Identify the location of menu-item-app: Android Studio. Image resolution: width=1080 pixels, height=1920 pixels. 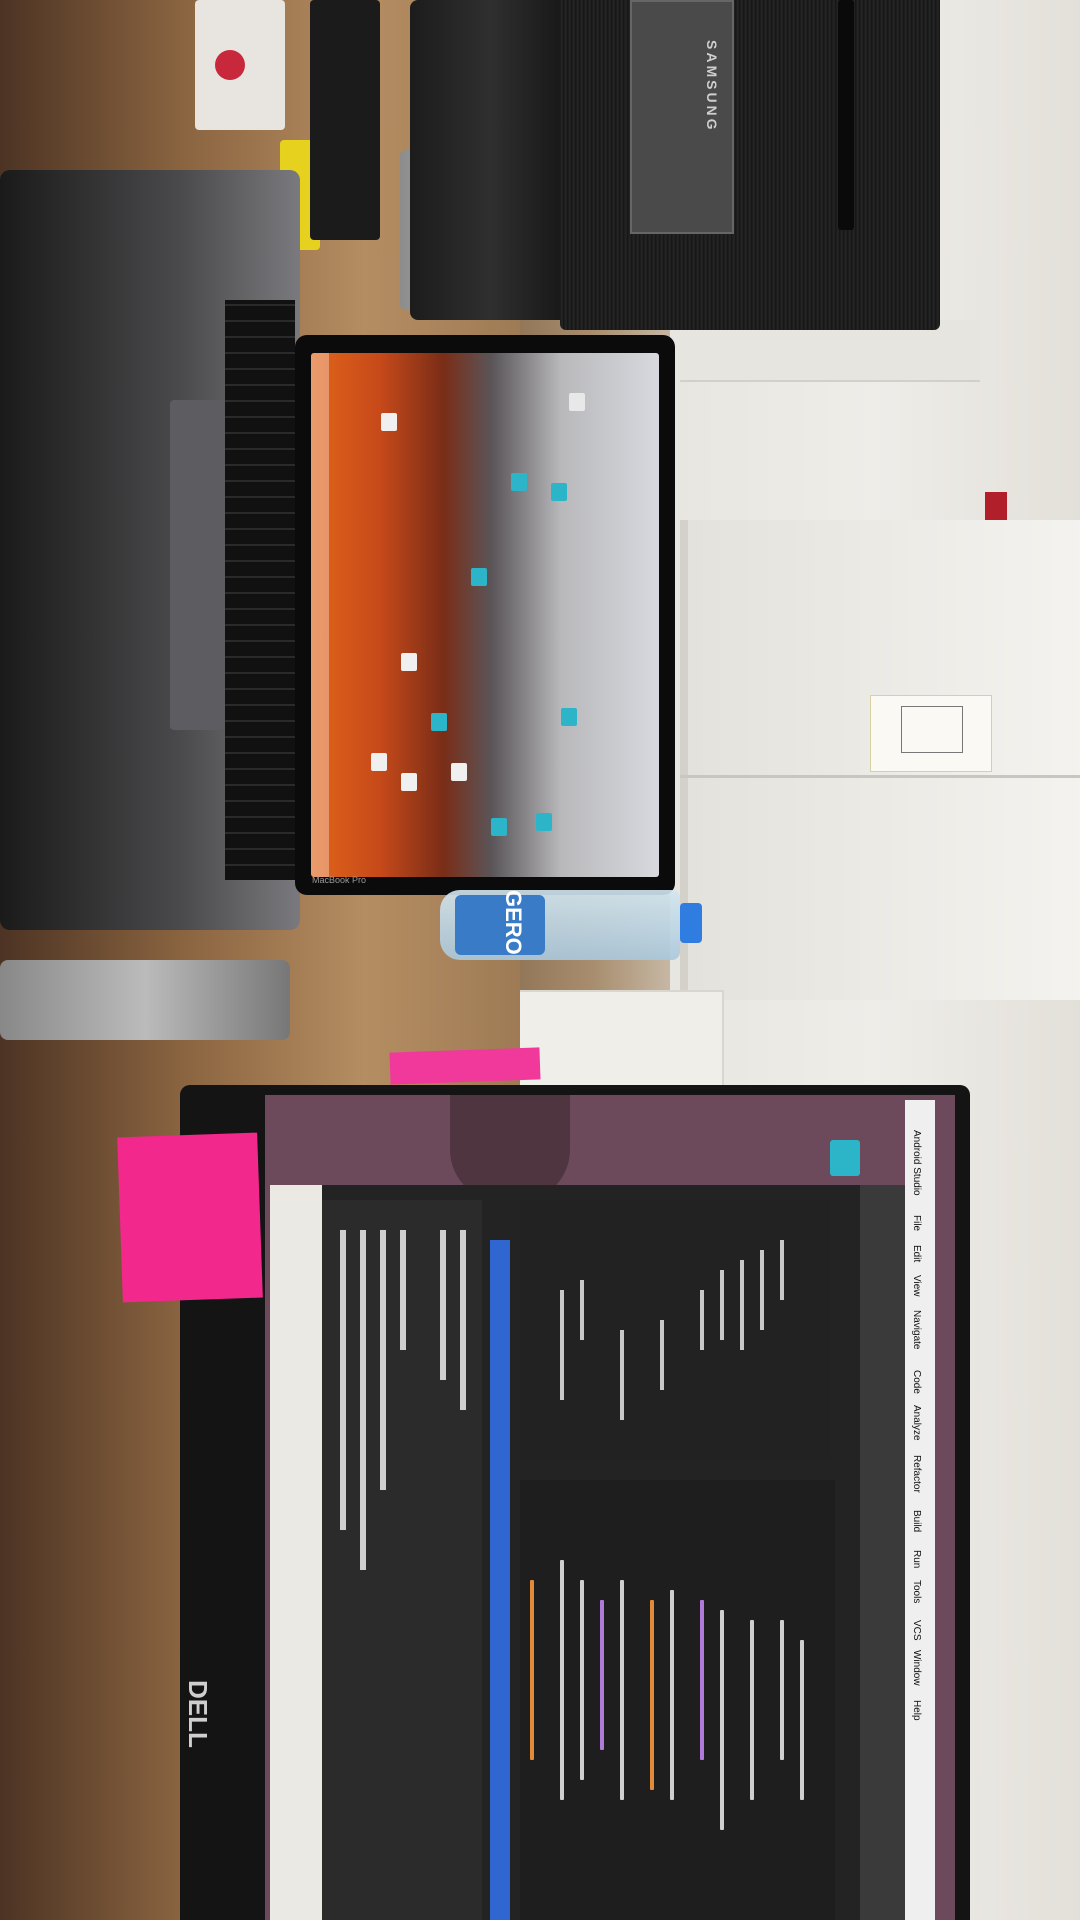
(916, 1163).